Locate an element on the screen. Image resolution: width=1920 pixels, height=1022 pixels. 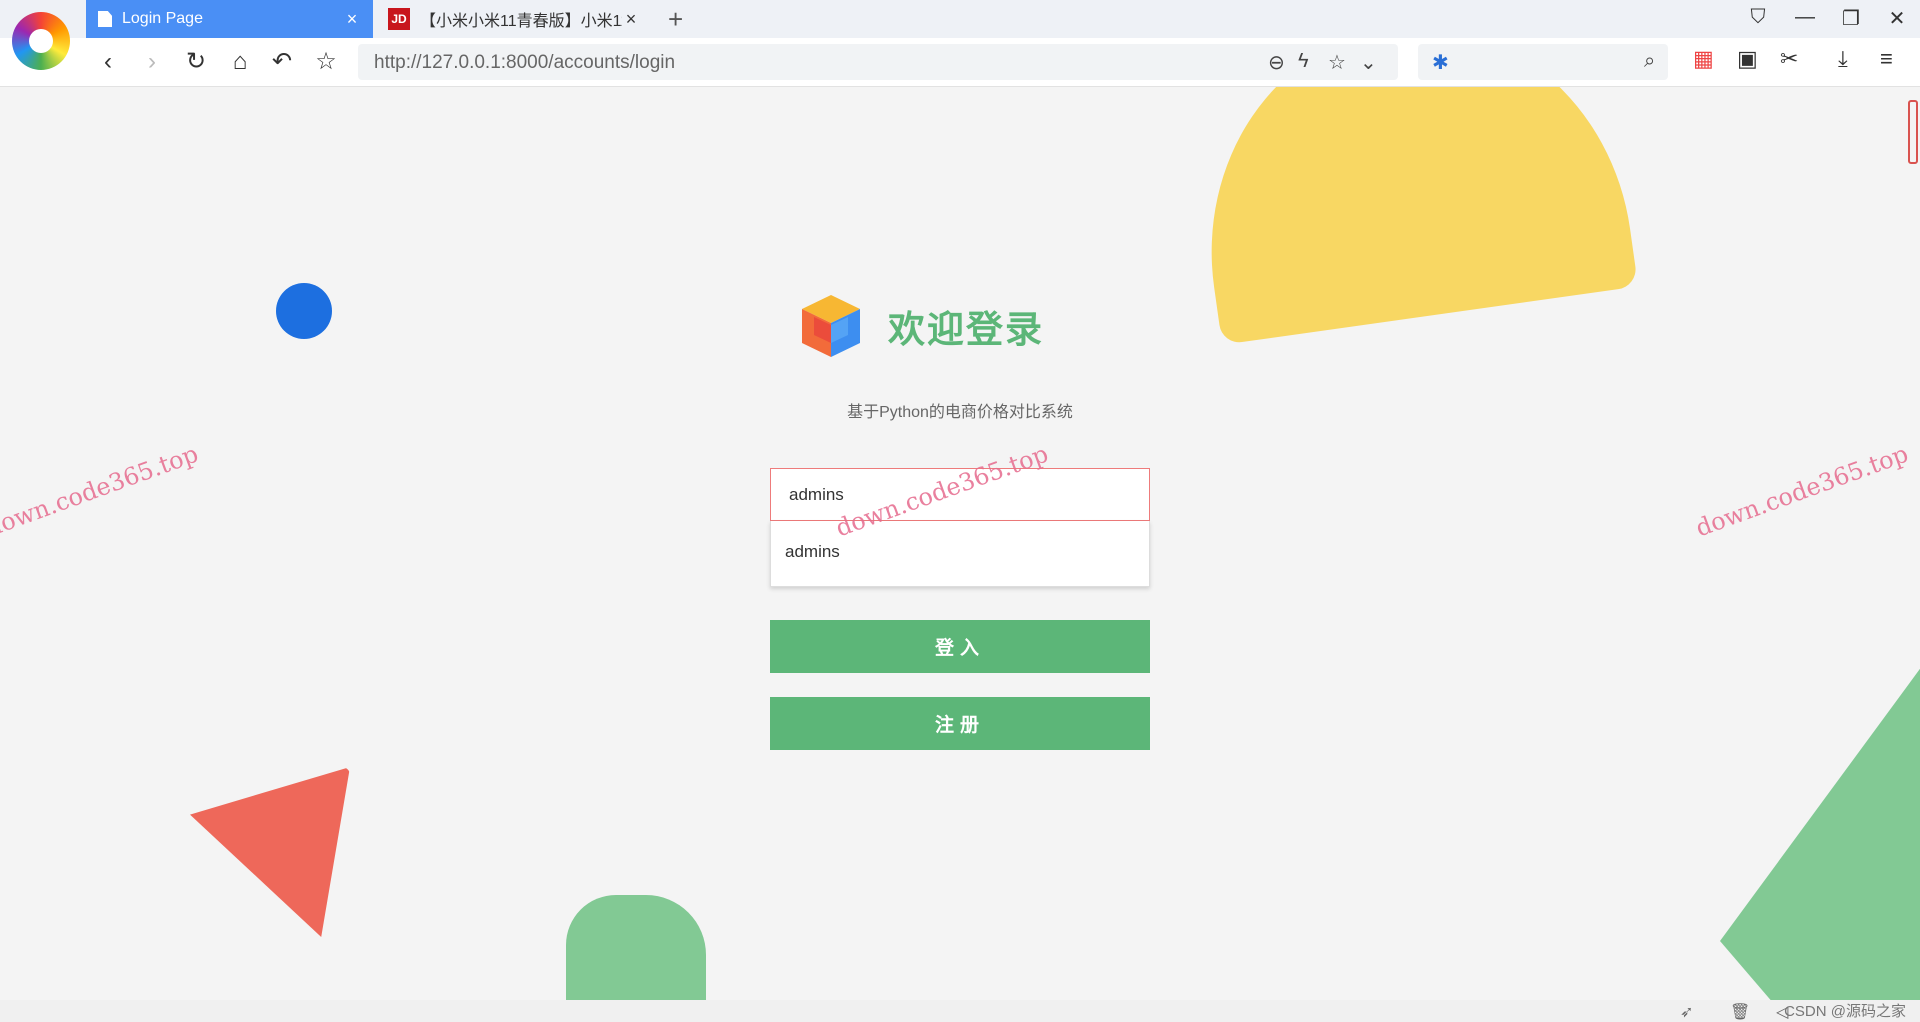
favorite-icon: ☆ is located at coordinates (1337, 62).